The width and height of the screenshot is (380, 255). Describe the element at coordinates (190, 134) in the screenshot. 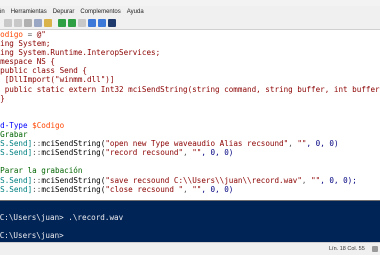

I see `code-line: # Grabar` at that location.